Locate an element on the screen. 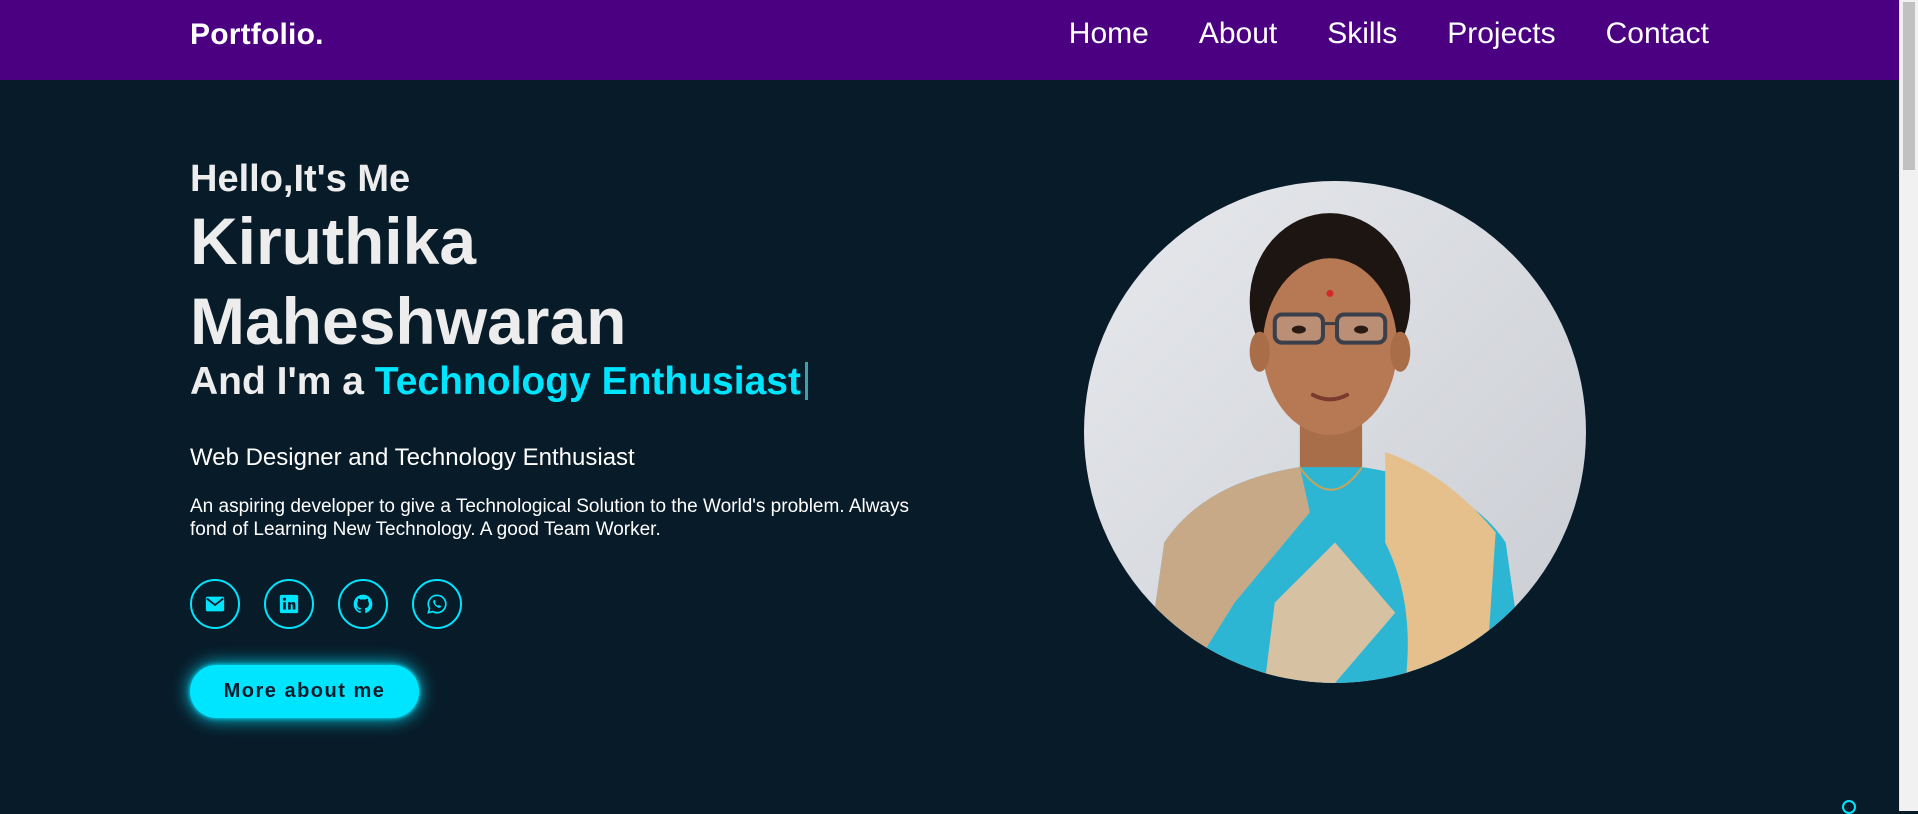  name-heading: Kiruthika Maheshwaran is located at coordinates (570, 281).